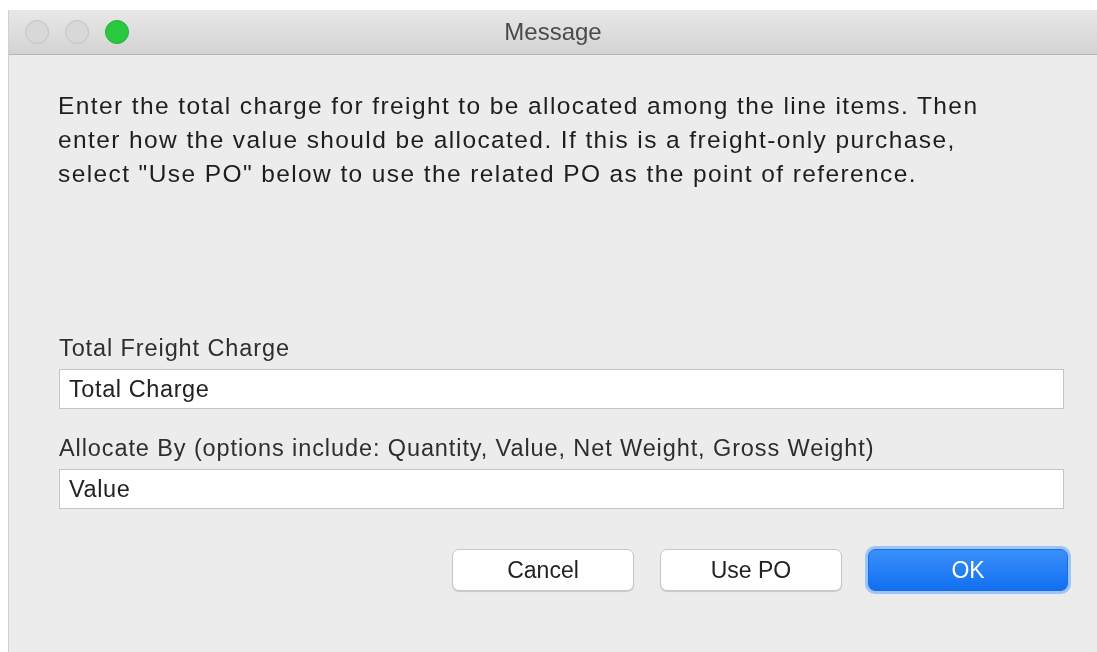 Image resolution: width=1097 pixels, height=652 pixels. What do you see at coordinates (467, 448) in the screenshot?
I see `field-label: Allocate By (options include: Quantity, Value, Net Weight, Gross Weight)` at bounding box center [467, 448].